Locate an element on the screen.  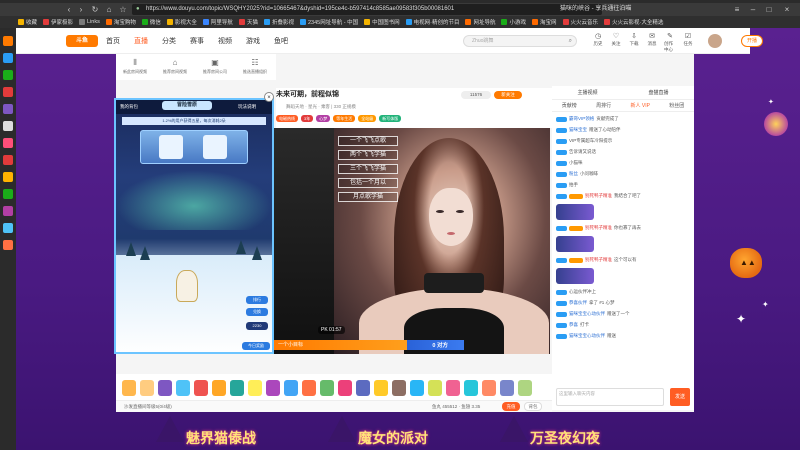
chat-username: 霸哥VIP领格 is located at coordinates (581, 119).